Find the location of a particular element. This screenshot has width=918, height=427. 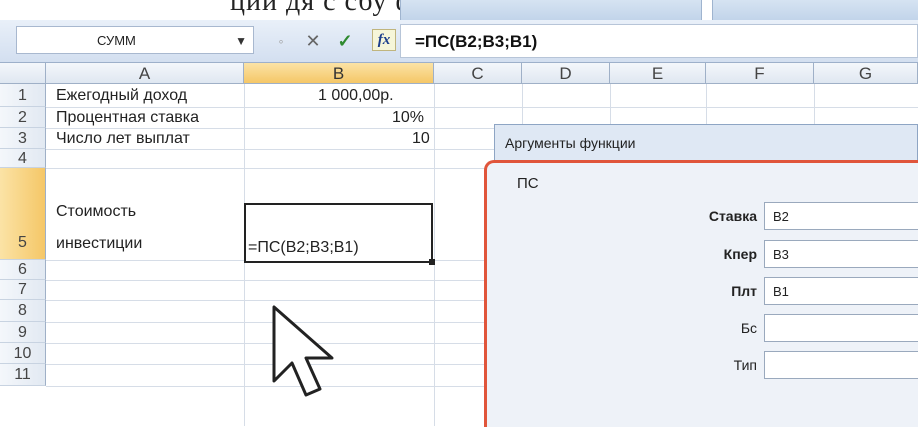

formula-input: =ПС(B2;B3;B1) is located at coordinates (659, 41).